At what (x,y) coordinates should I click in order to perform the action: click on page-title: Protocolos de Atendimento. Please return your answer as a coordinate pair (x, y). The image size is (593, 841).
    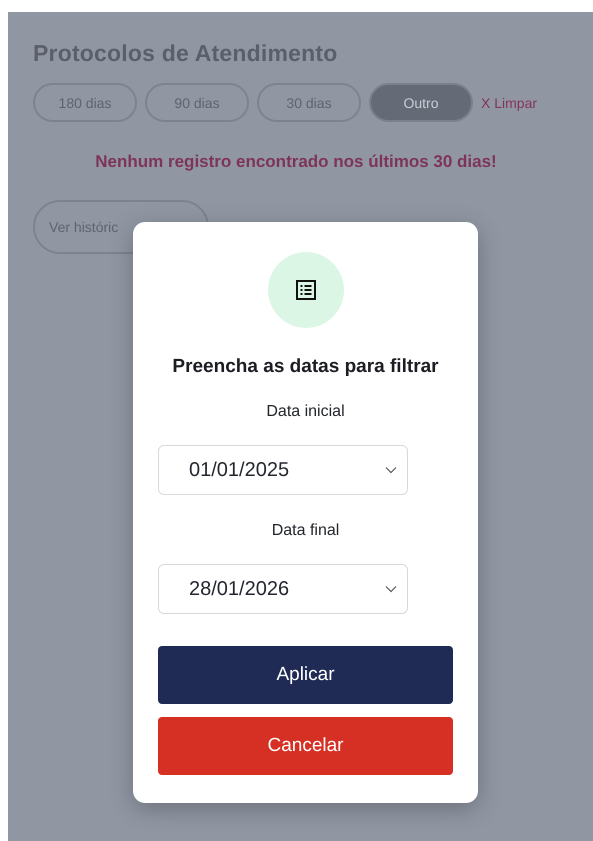
    Looking at the image, I should click on (185, 53).